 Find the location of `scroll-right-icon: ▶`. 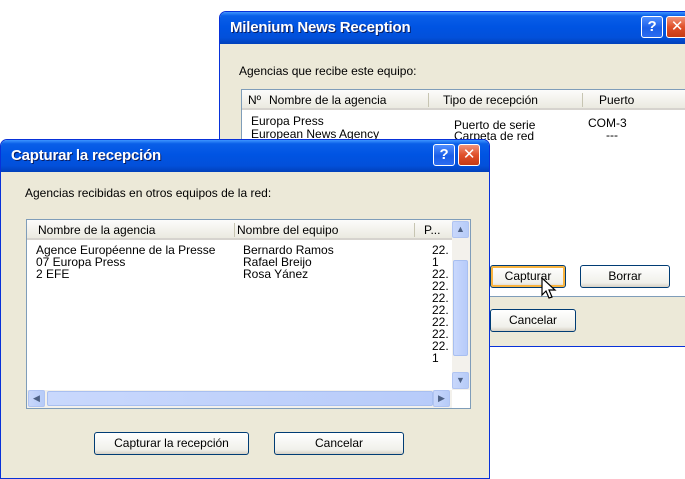

scroll-right-icon: ▶ is located at coordinates (441, 398).